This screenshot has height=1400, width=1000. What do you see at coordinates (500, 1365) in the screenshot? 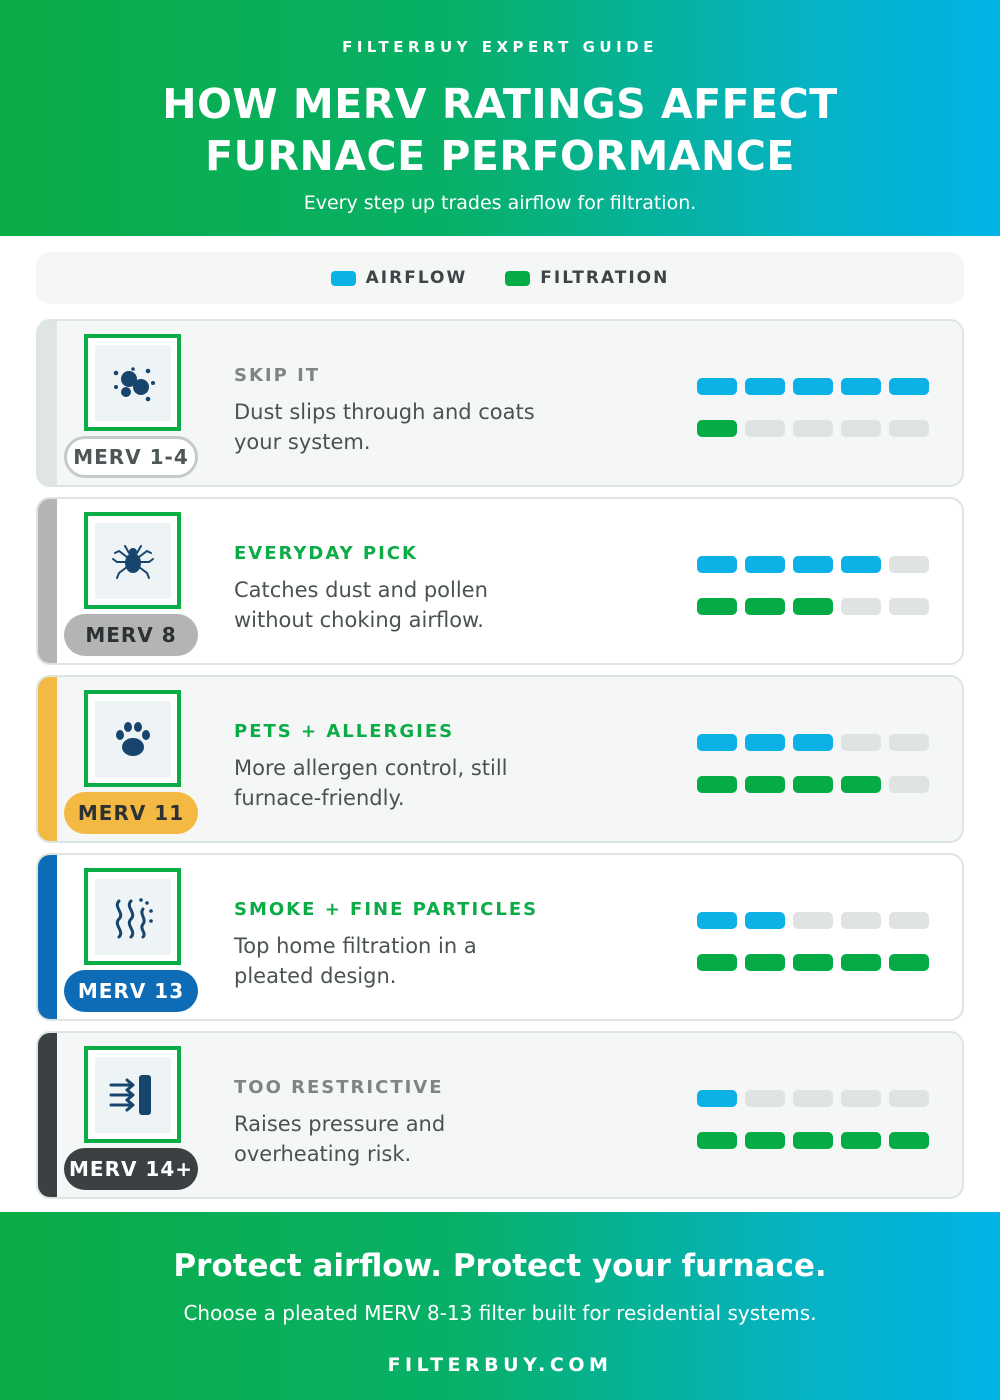
I see `footer-url-link: FILTERBUY.COM` at bounding box center [500, 1365].